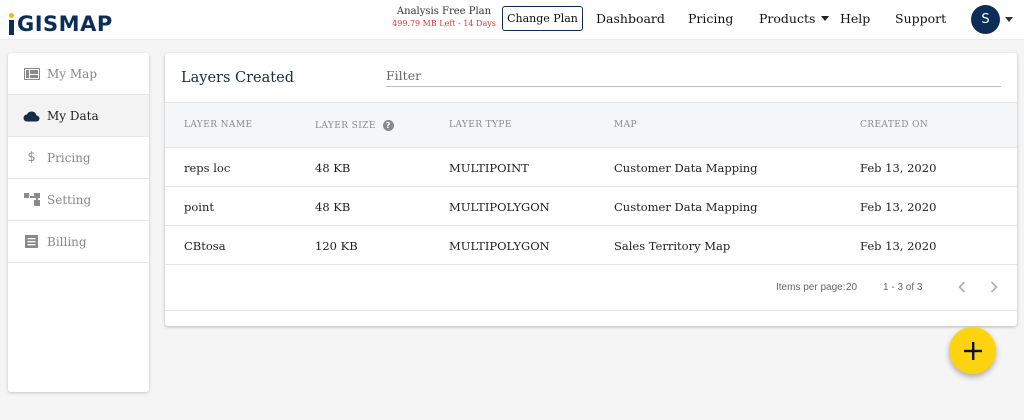 The height and width of the screenshot is (420, 1024). I want to click on dollar-icon: $, so click(31, 157).